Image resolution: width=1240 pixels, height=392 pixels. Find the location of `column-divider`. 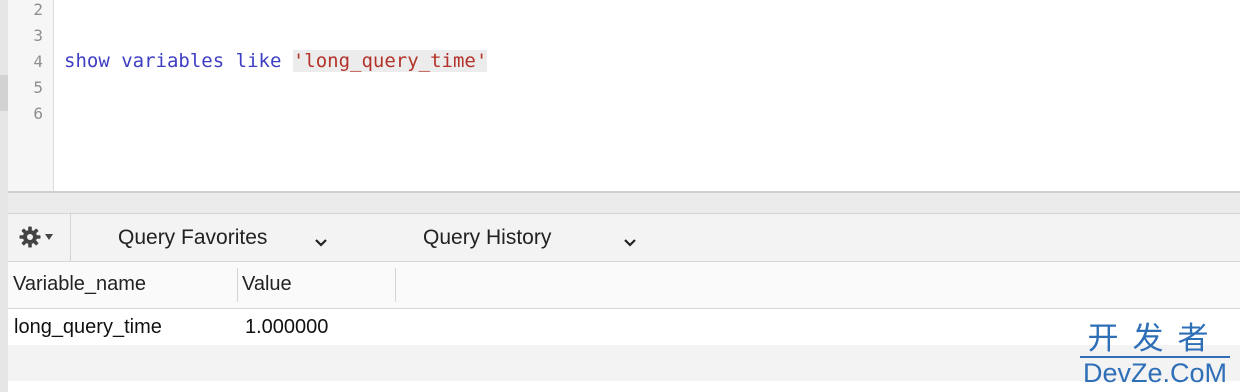

column-divider is located at coordinates (395, 285).